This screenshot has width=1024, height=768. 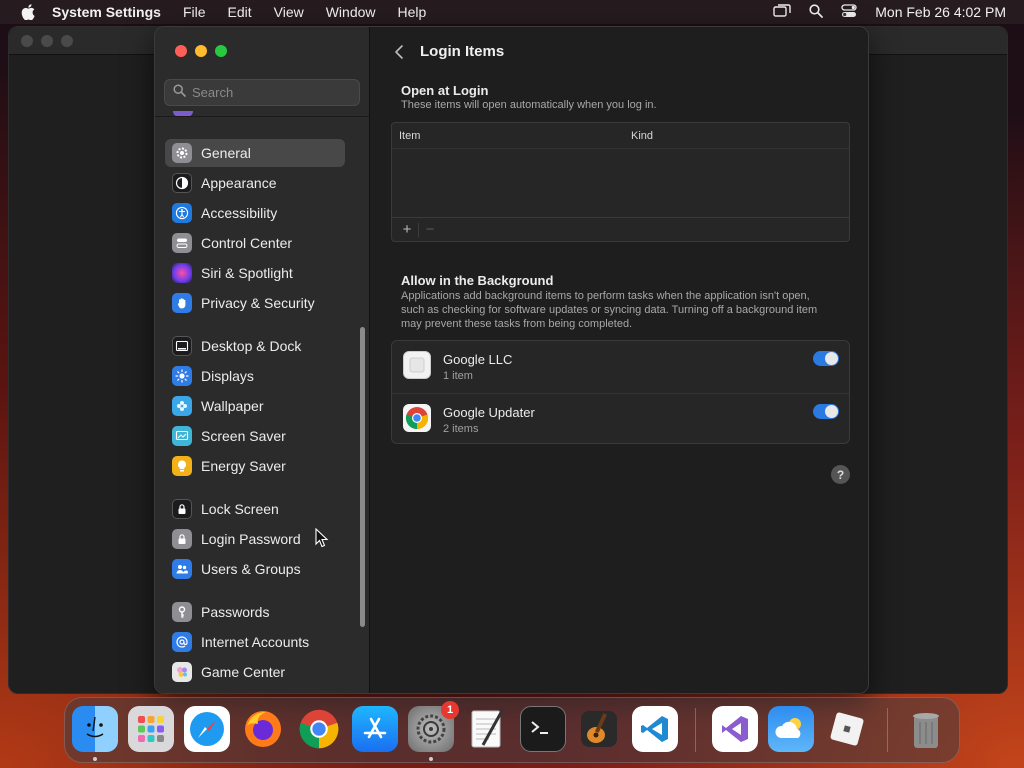 I want to click on siri-icon, so click(x=182, y=273).